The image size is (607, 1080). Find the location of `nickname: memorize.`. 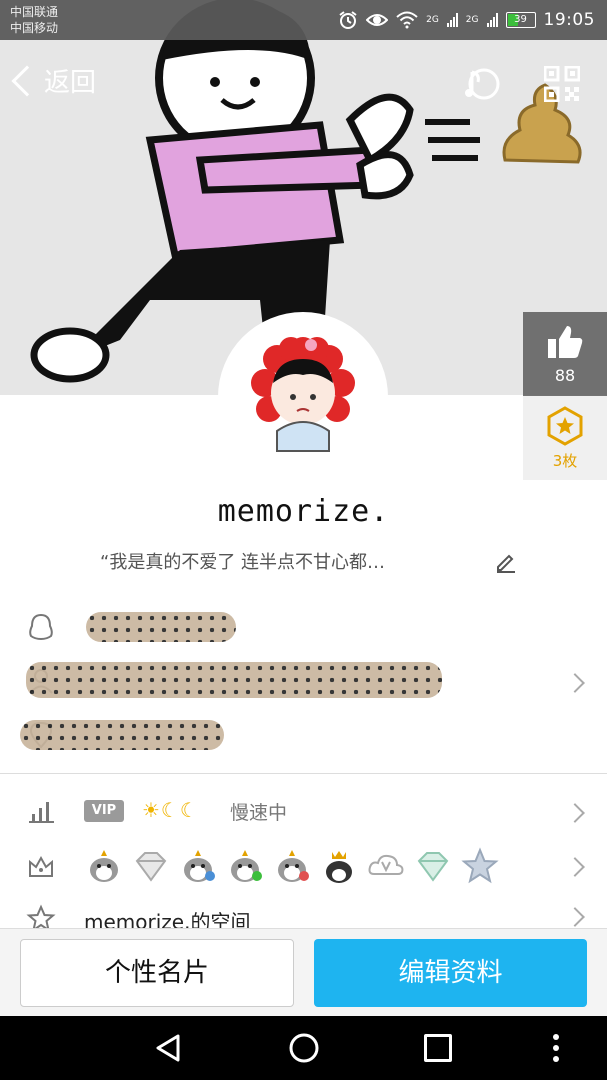

nickname: memorize. is located at coordinates (303, 511).